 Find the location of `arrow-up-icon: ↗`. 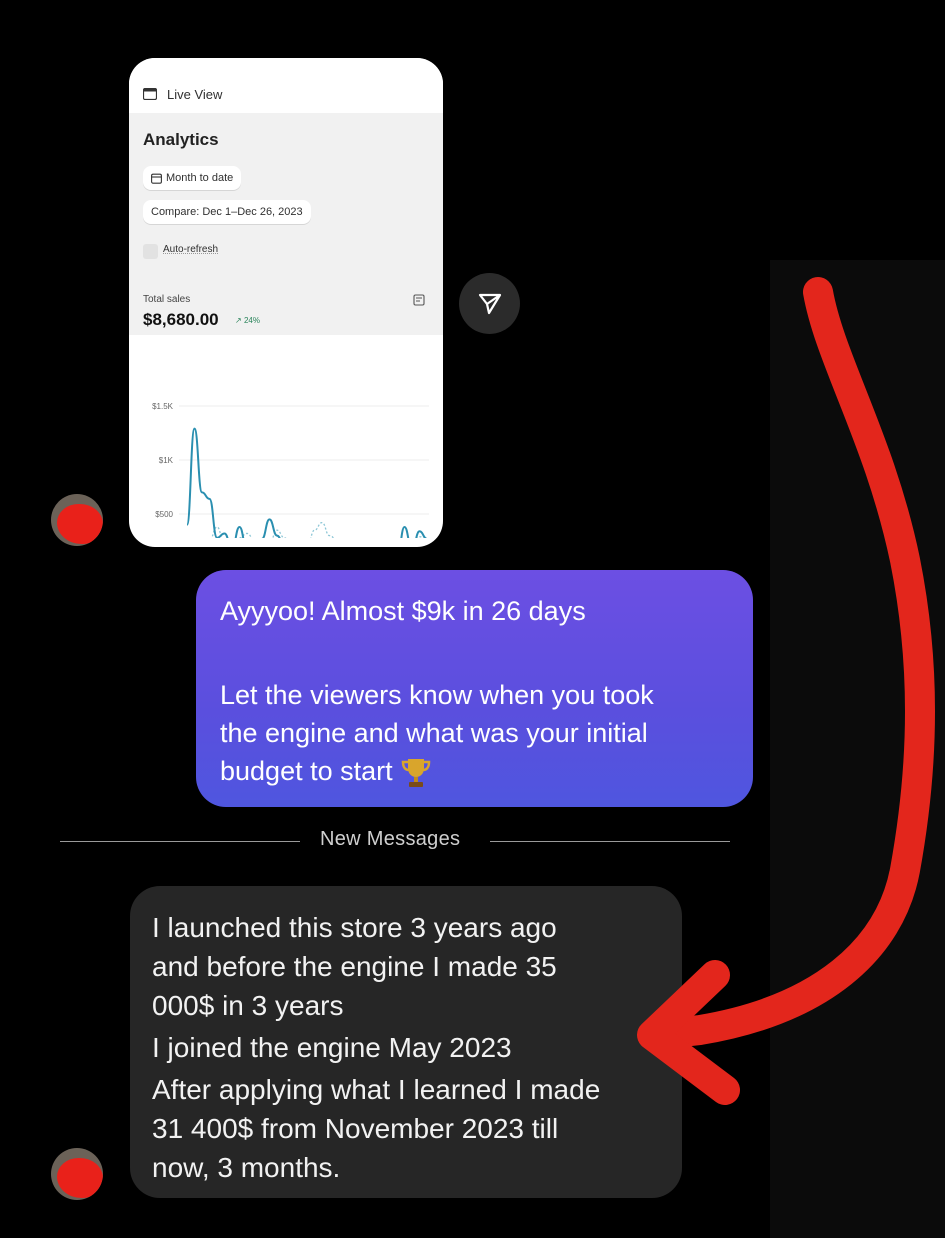

arrow-up-icon: ↗ is located at coordinates (238, 320).